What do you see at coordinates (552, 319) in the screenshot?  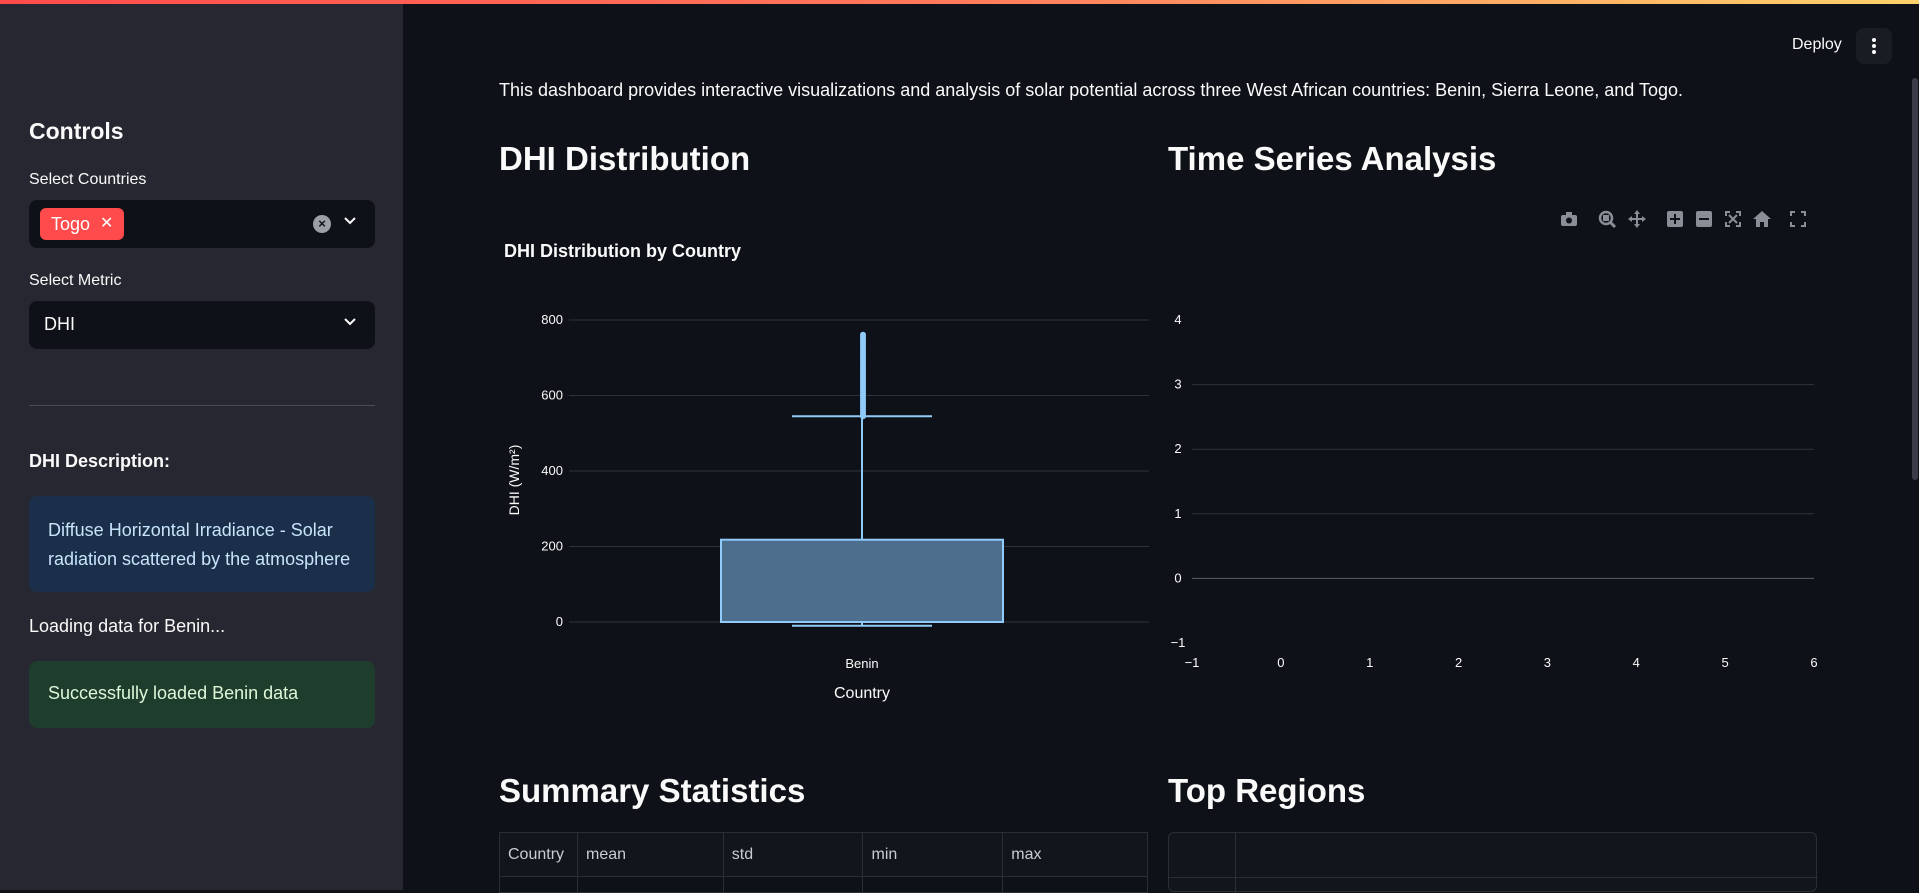 I see `y-tick-label: 800` at bounding box center [552, 319].